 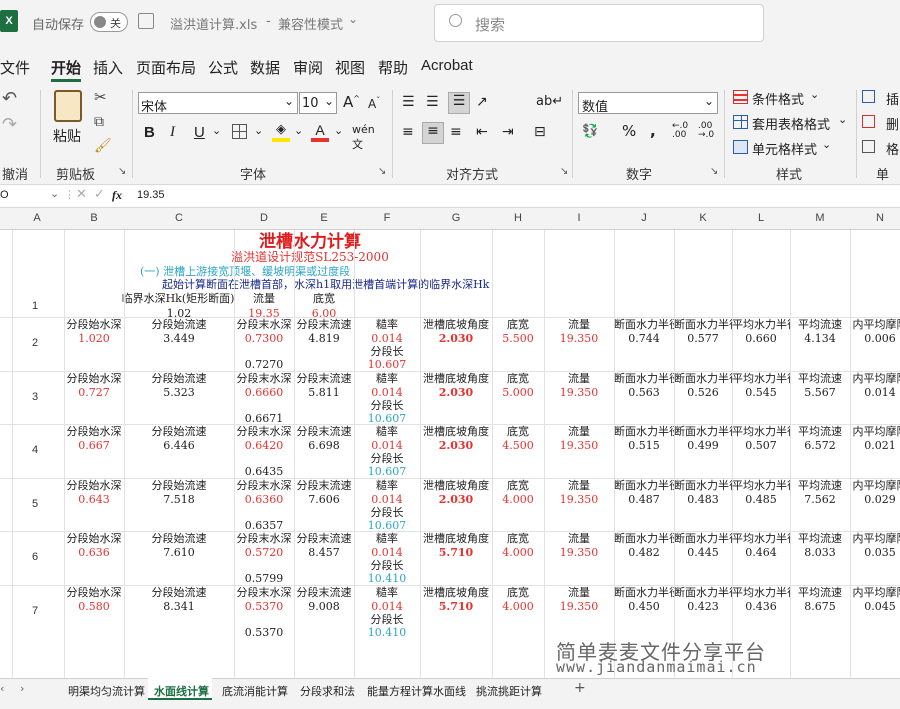 I want to click on value-ra: 0.660, so click(x=761, y=338).